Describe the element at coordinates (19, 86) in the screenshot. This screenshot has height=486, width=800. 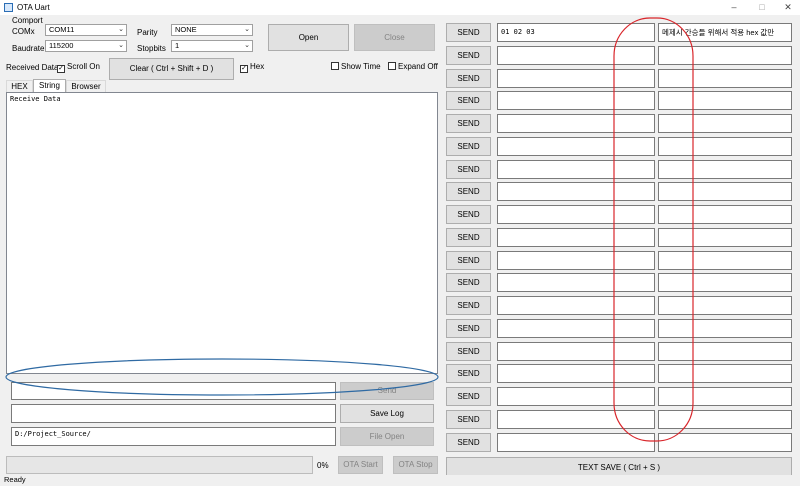
I see `tab-hex: HEX` at that location.